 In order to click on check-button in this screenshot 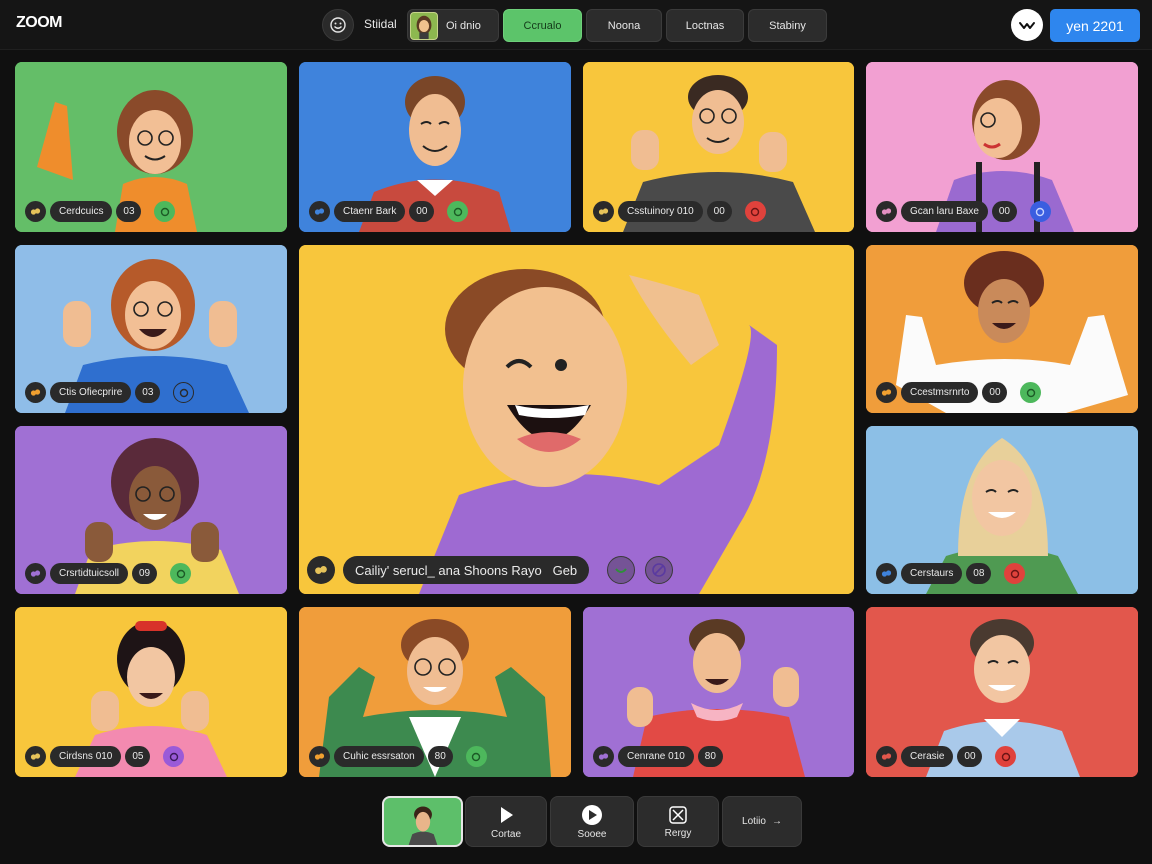, I will do `click(621, 570)`.